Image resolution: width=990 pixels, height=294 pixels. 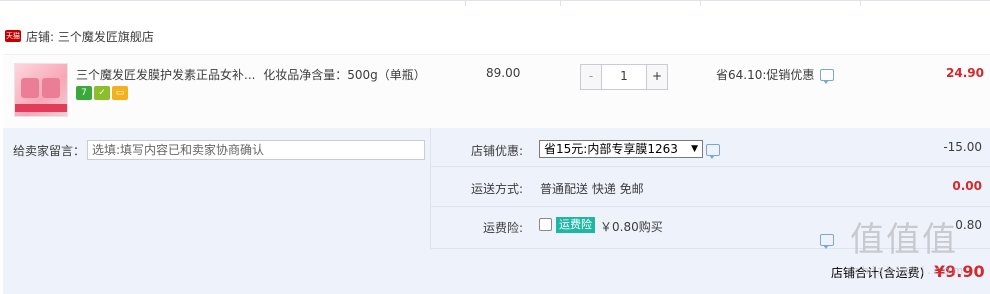 I want to click on insurance-price: ￥0.80购买, so click(x=631, y=227).